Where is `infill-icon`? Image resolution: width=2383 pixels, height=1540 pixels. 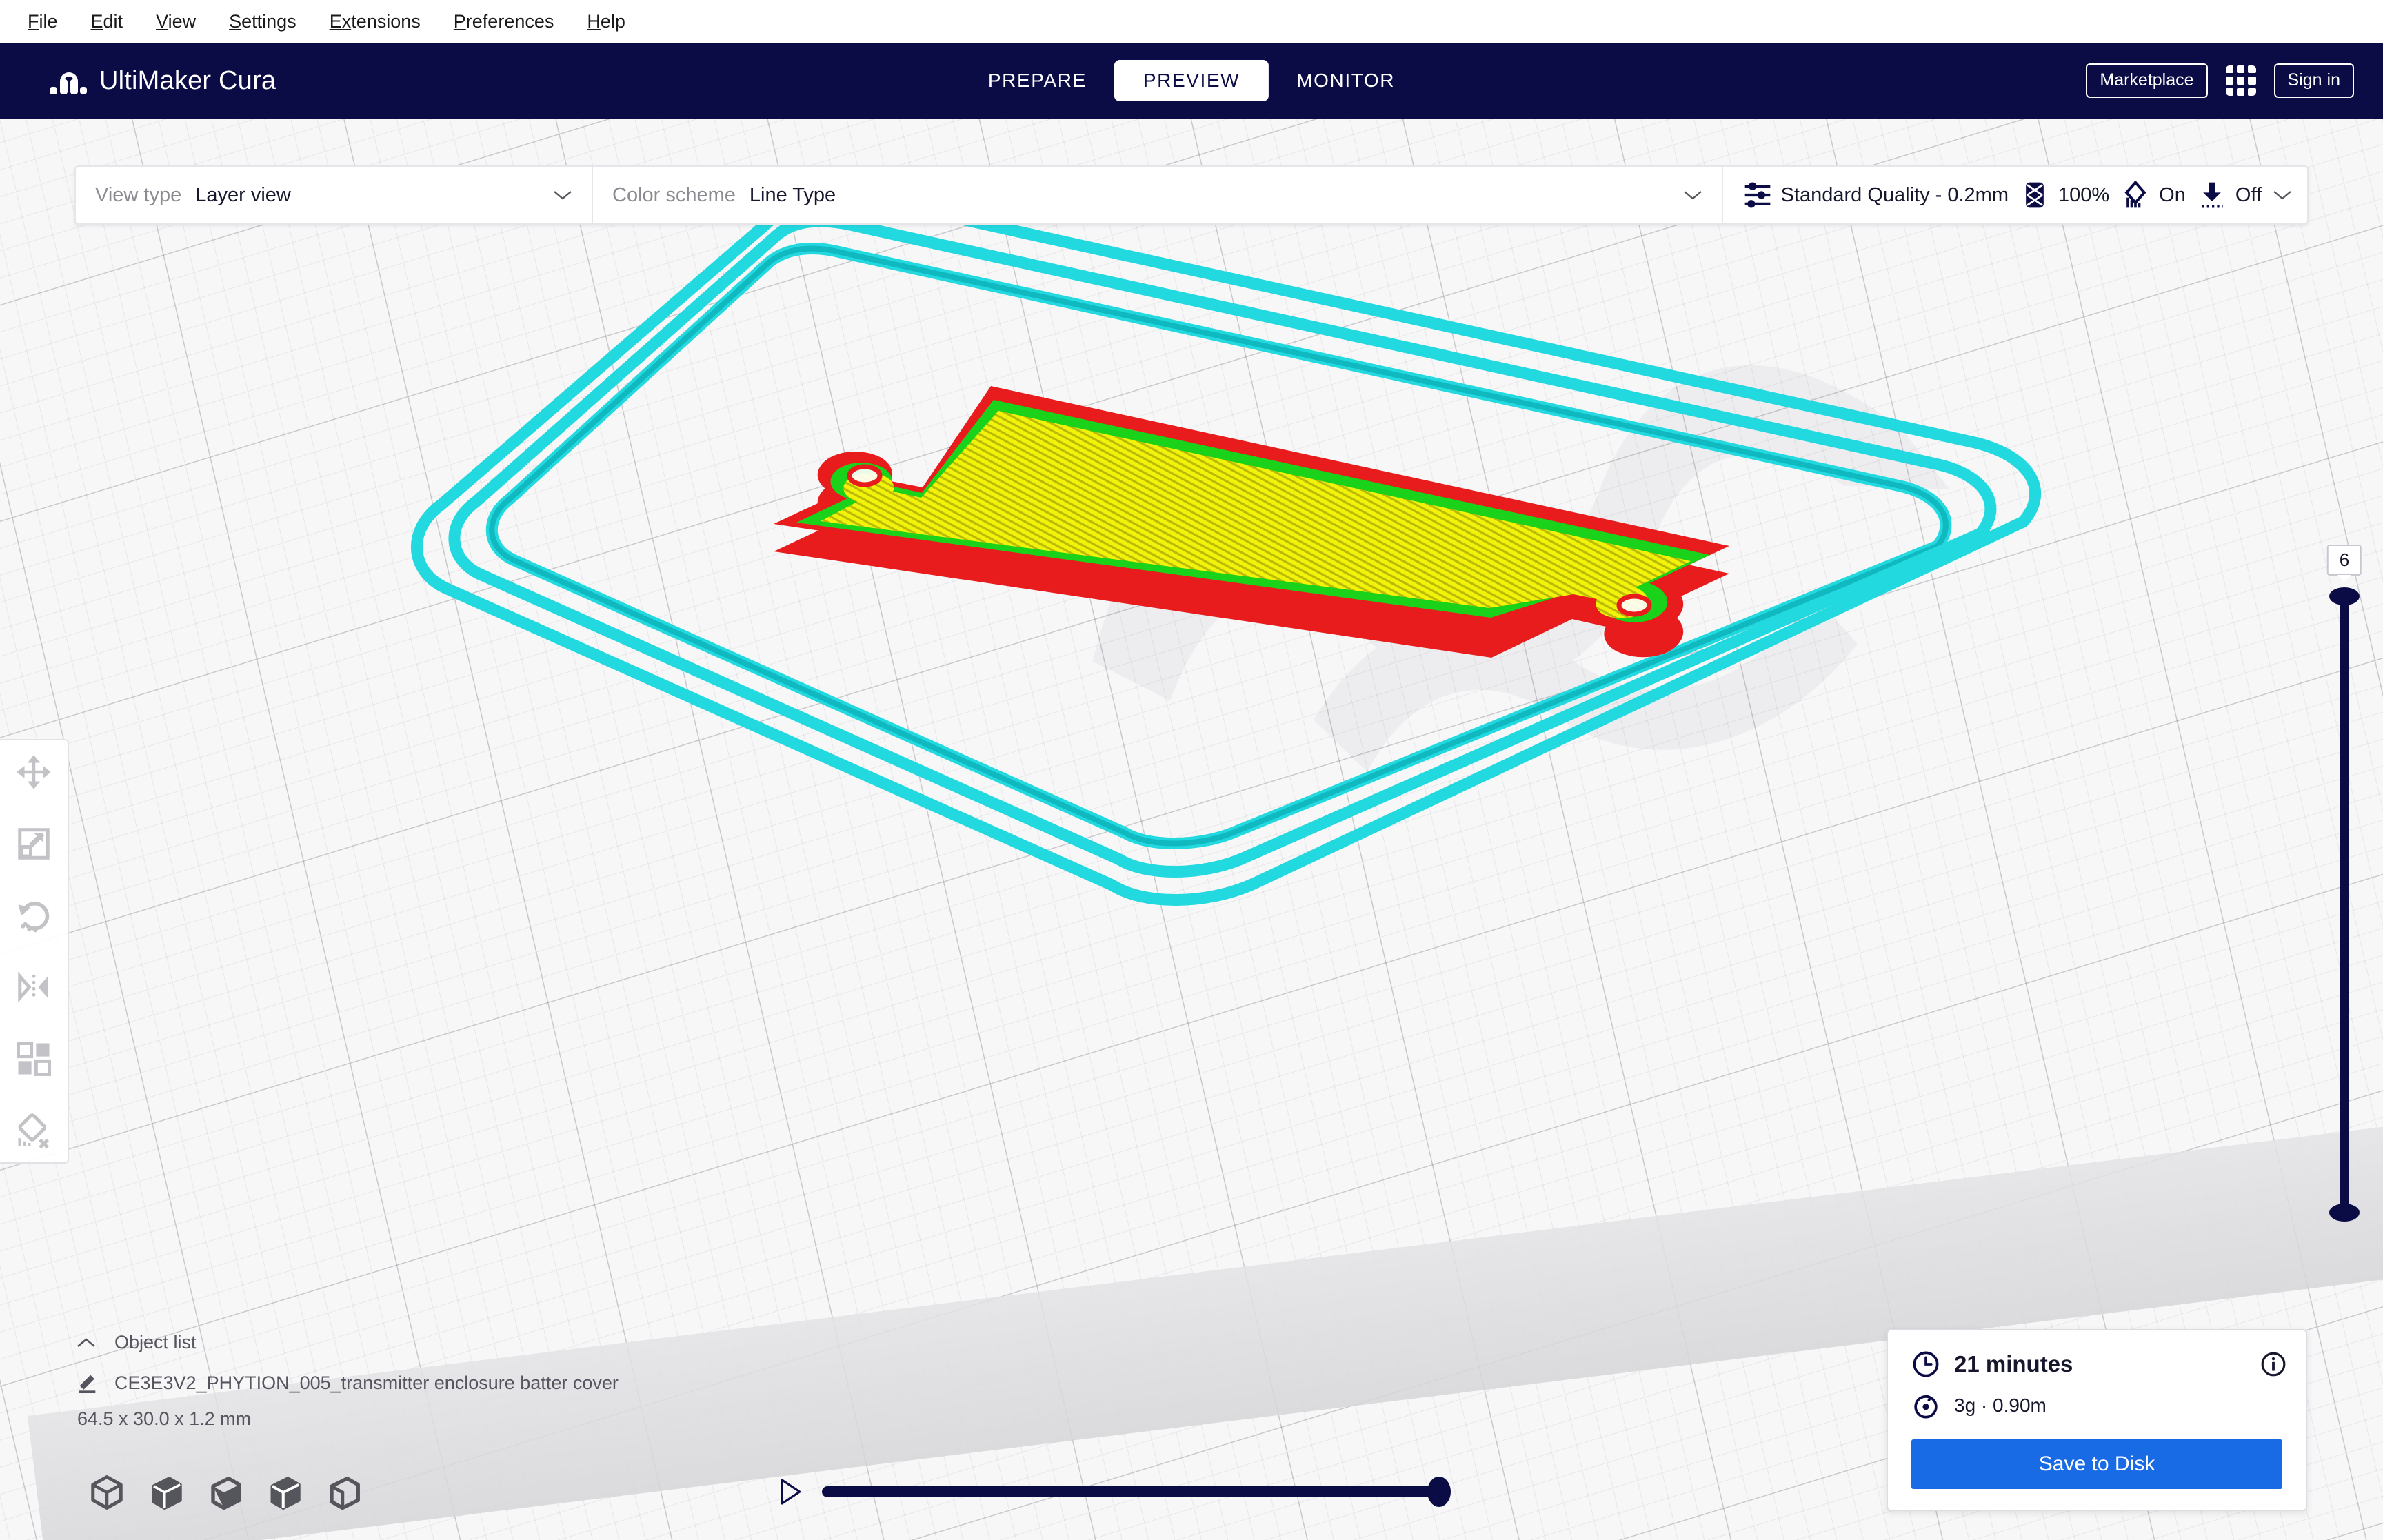
infill-icon is located at coordinates (2035, 195).